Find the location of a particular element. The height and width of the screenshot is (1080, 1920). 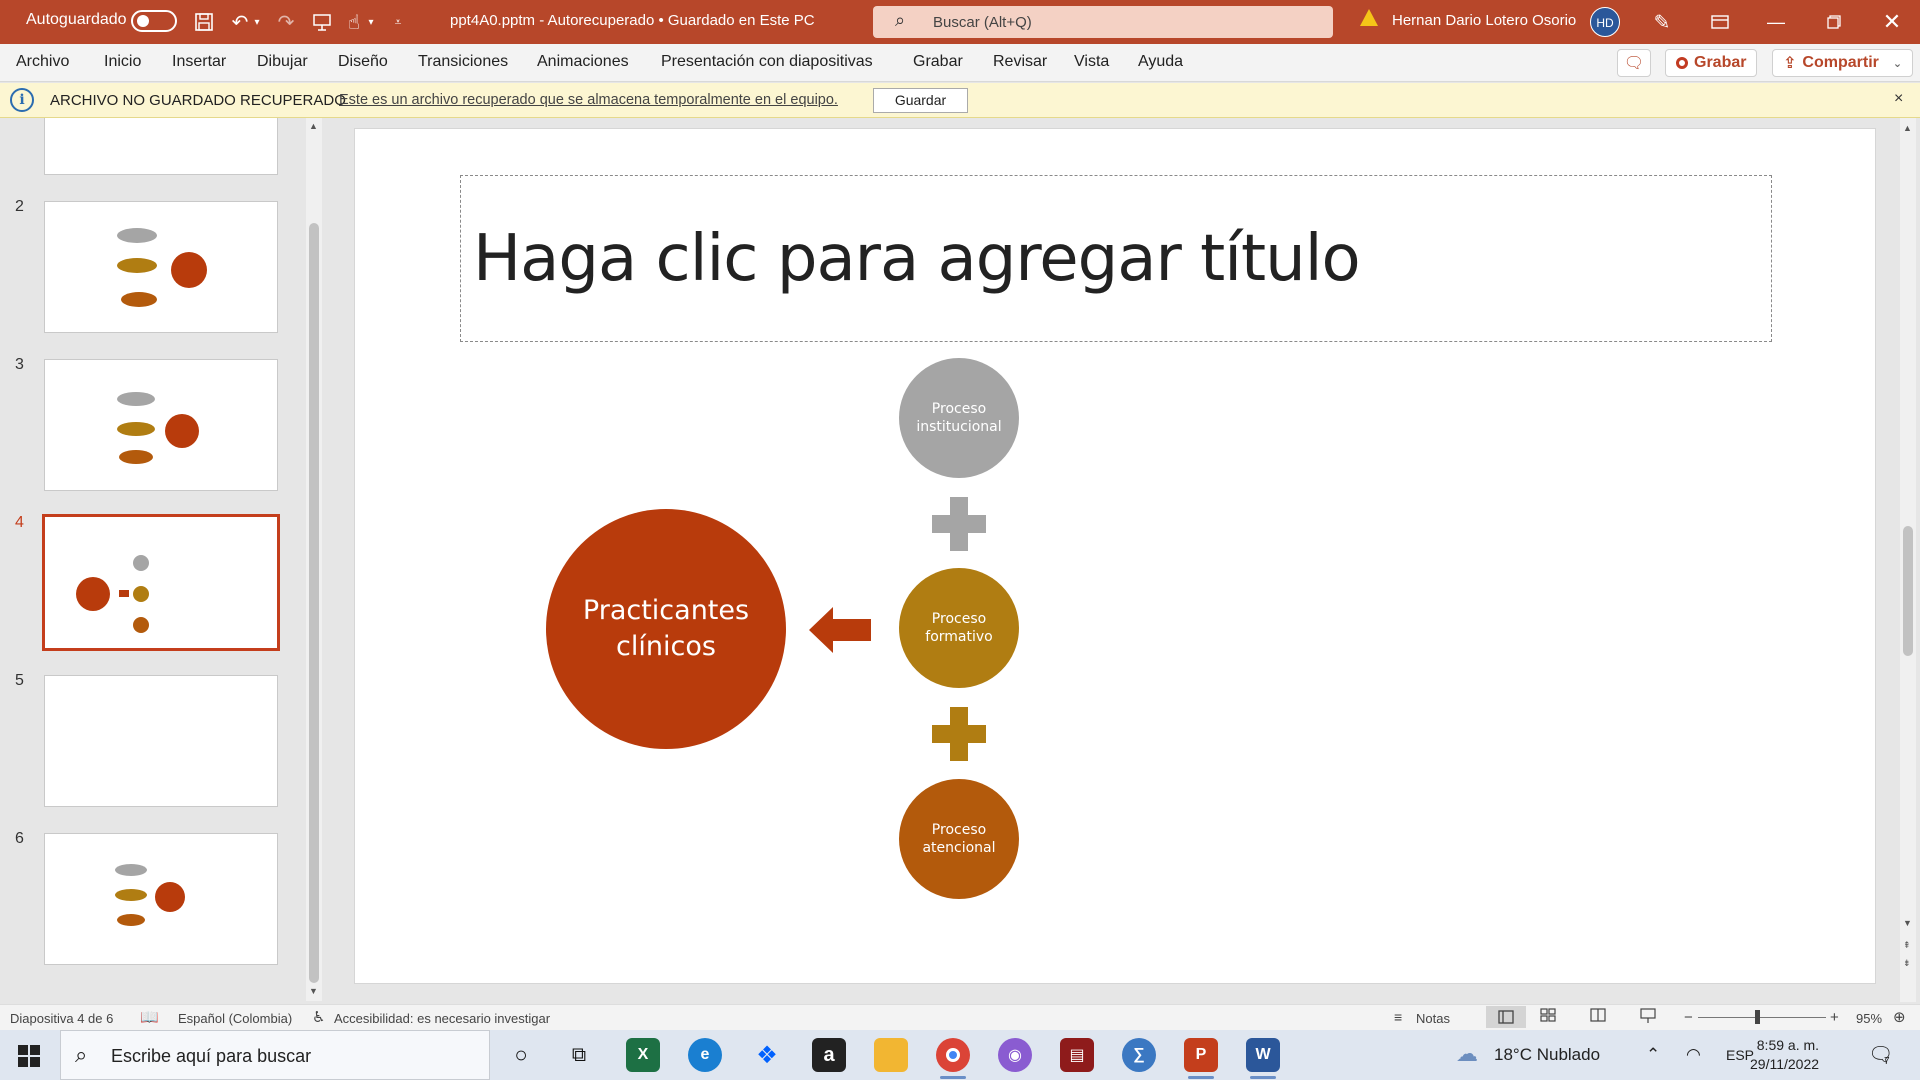

practicantes-label: Practicantes clínicos is located at coordinates (666, 628).